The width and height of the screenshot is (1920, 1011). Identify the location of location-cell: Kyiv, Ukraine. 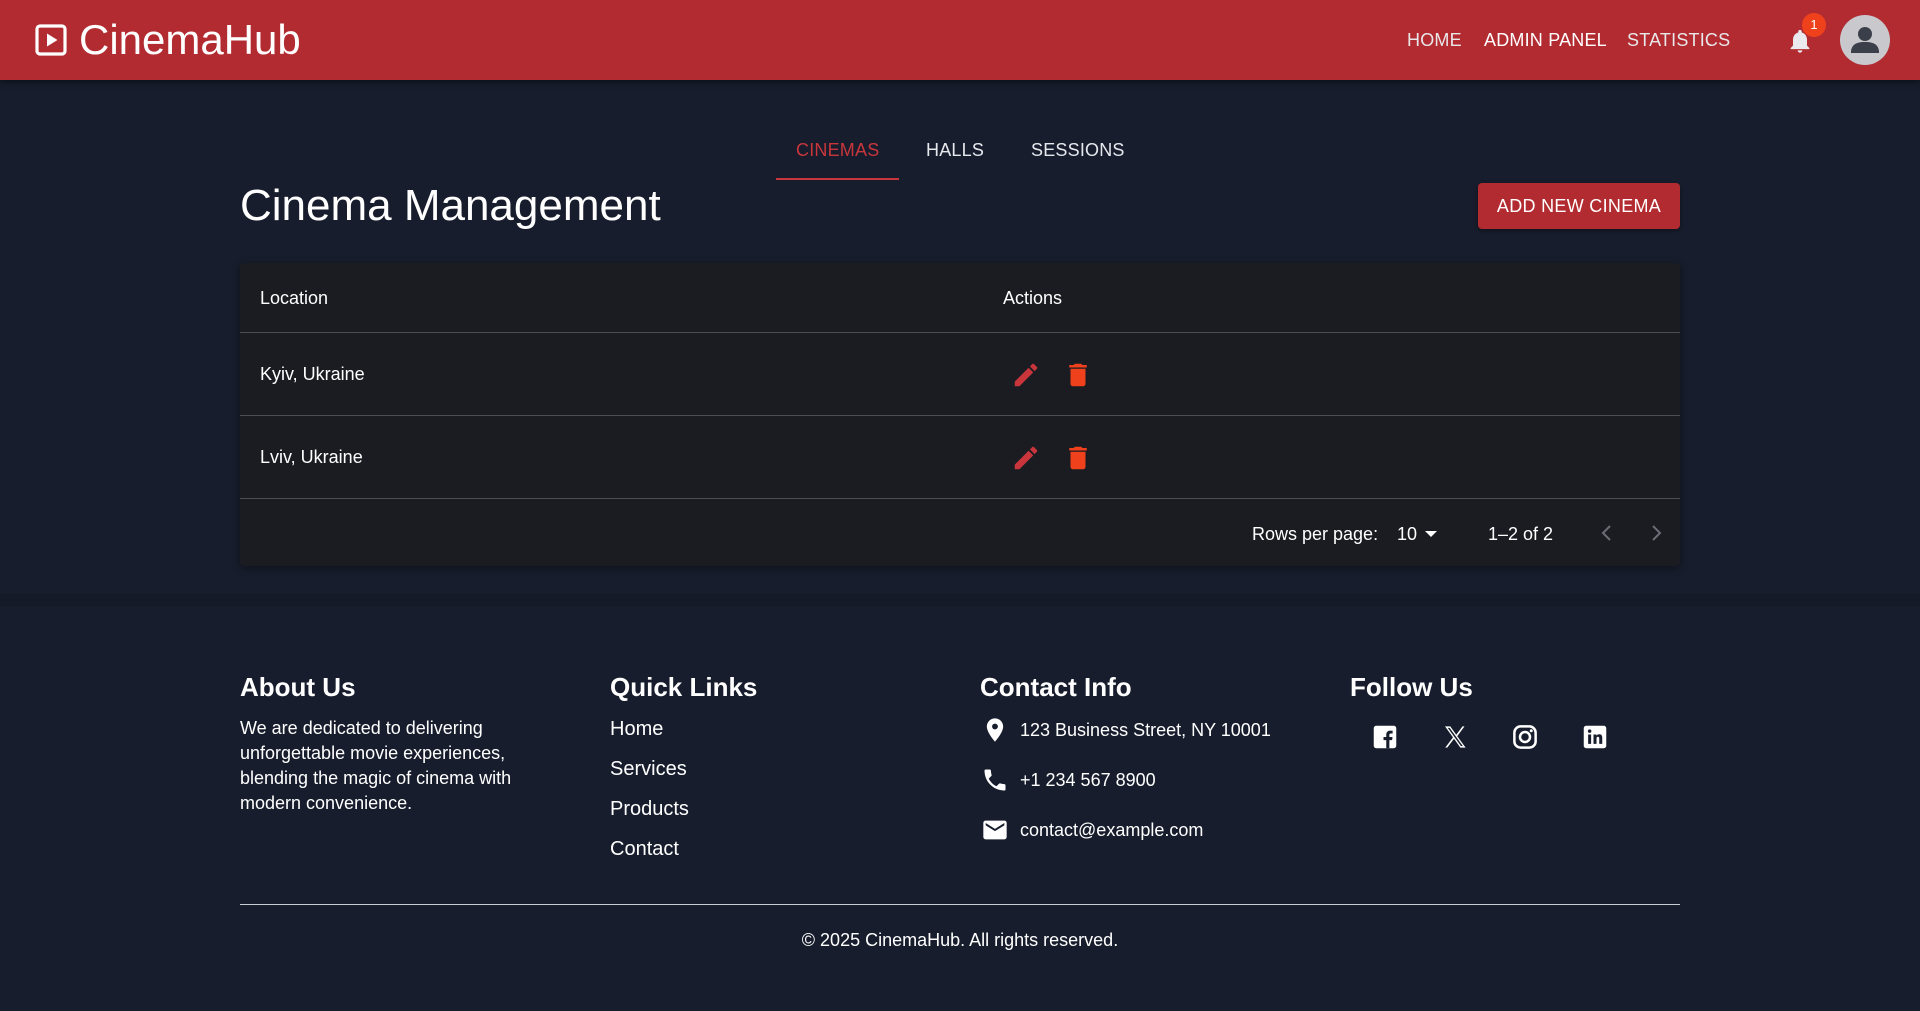
(312, 374).